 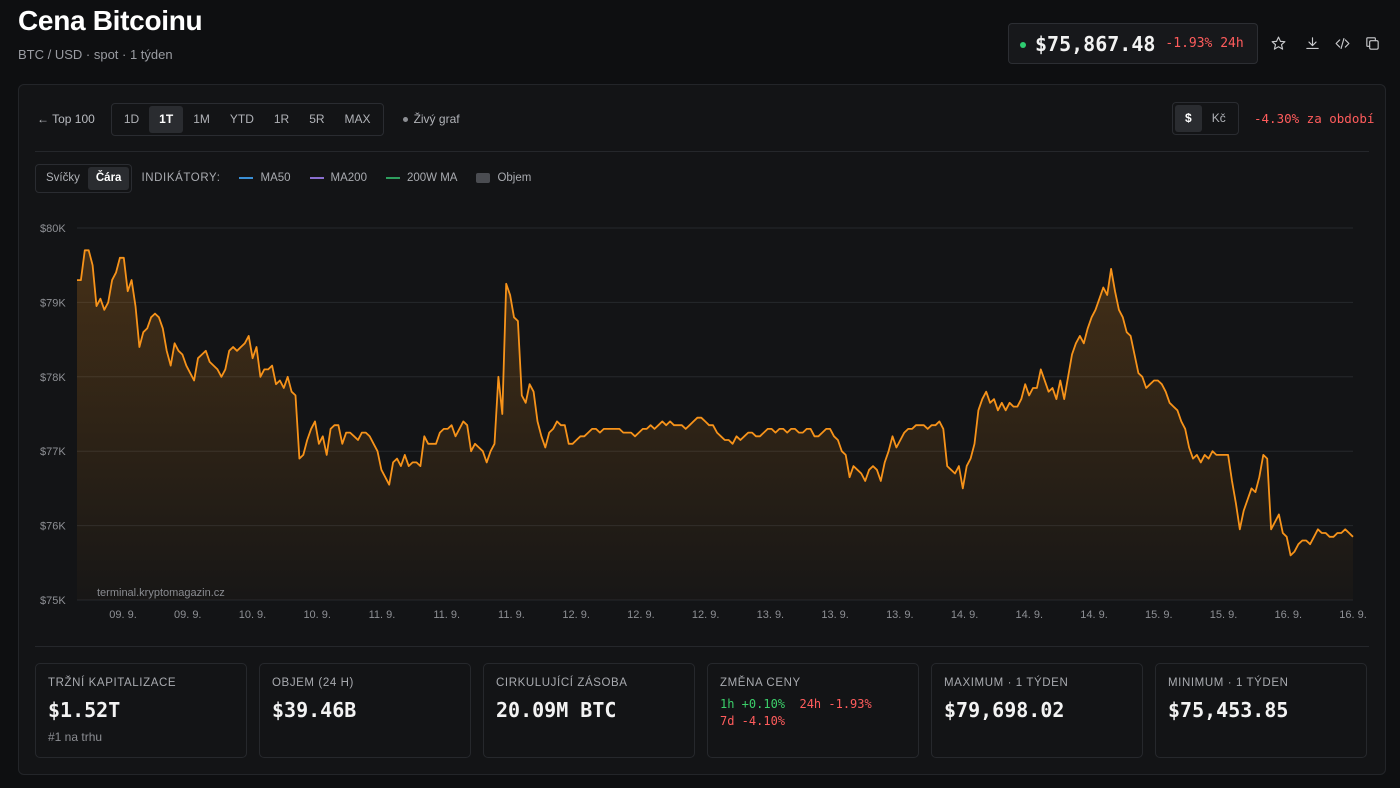 I want to click on indicator-200w-ma-label: 200W MA, so click(x=432, y=178).